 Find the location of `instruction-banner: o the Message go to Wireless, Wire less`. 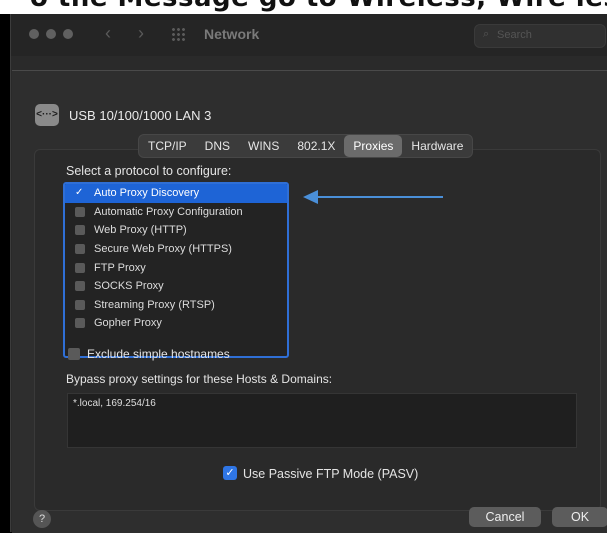

instruction-banner: o the Message go to Wireless, Wire less is located at coordinates (303, 7).